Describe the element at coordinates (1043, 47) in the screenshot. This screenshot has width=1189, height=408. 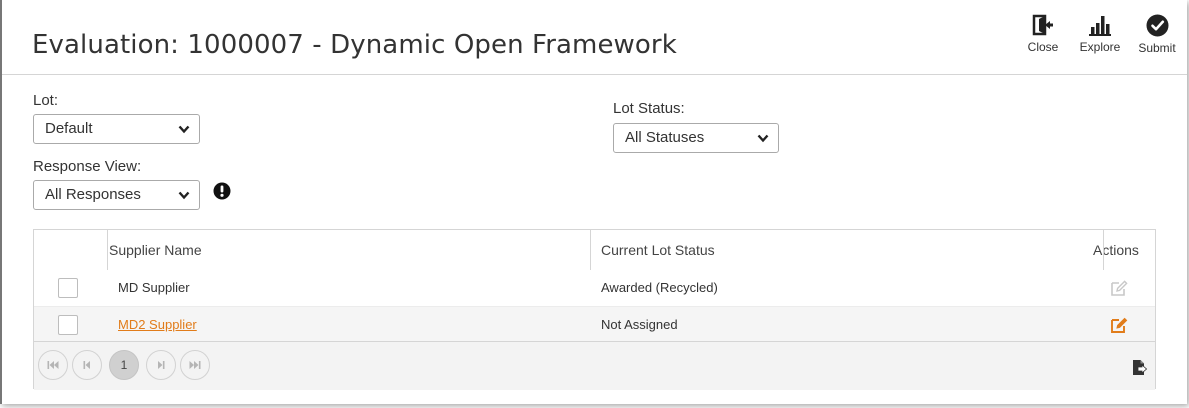
I see `close-label: Close` at that location.